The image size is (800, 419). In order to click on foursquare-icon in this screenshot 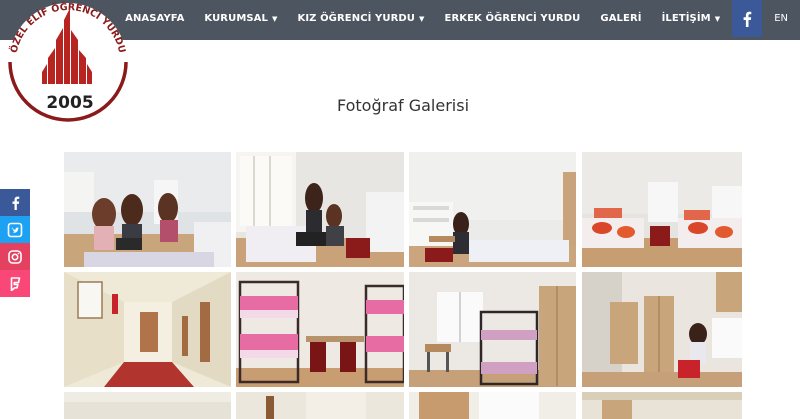, I will do `click(15, 283)`.